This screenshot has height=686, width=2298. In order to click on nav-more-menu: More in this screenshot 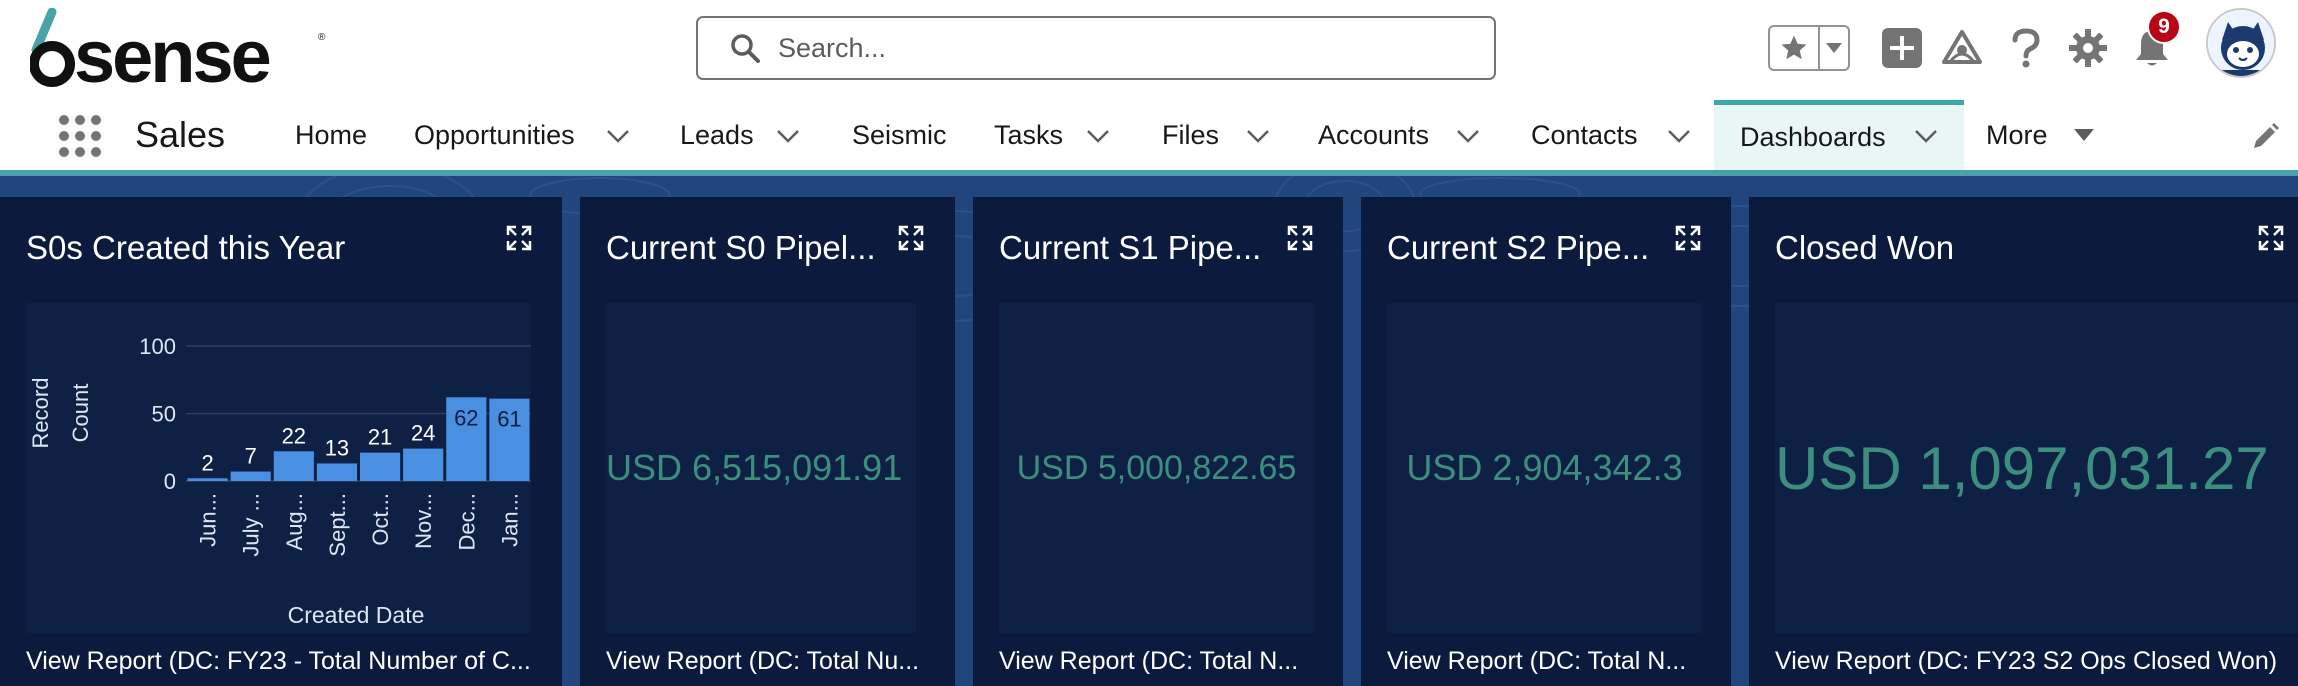, I will do `click(2046, 135)`.